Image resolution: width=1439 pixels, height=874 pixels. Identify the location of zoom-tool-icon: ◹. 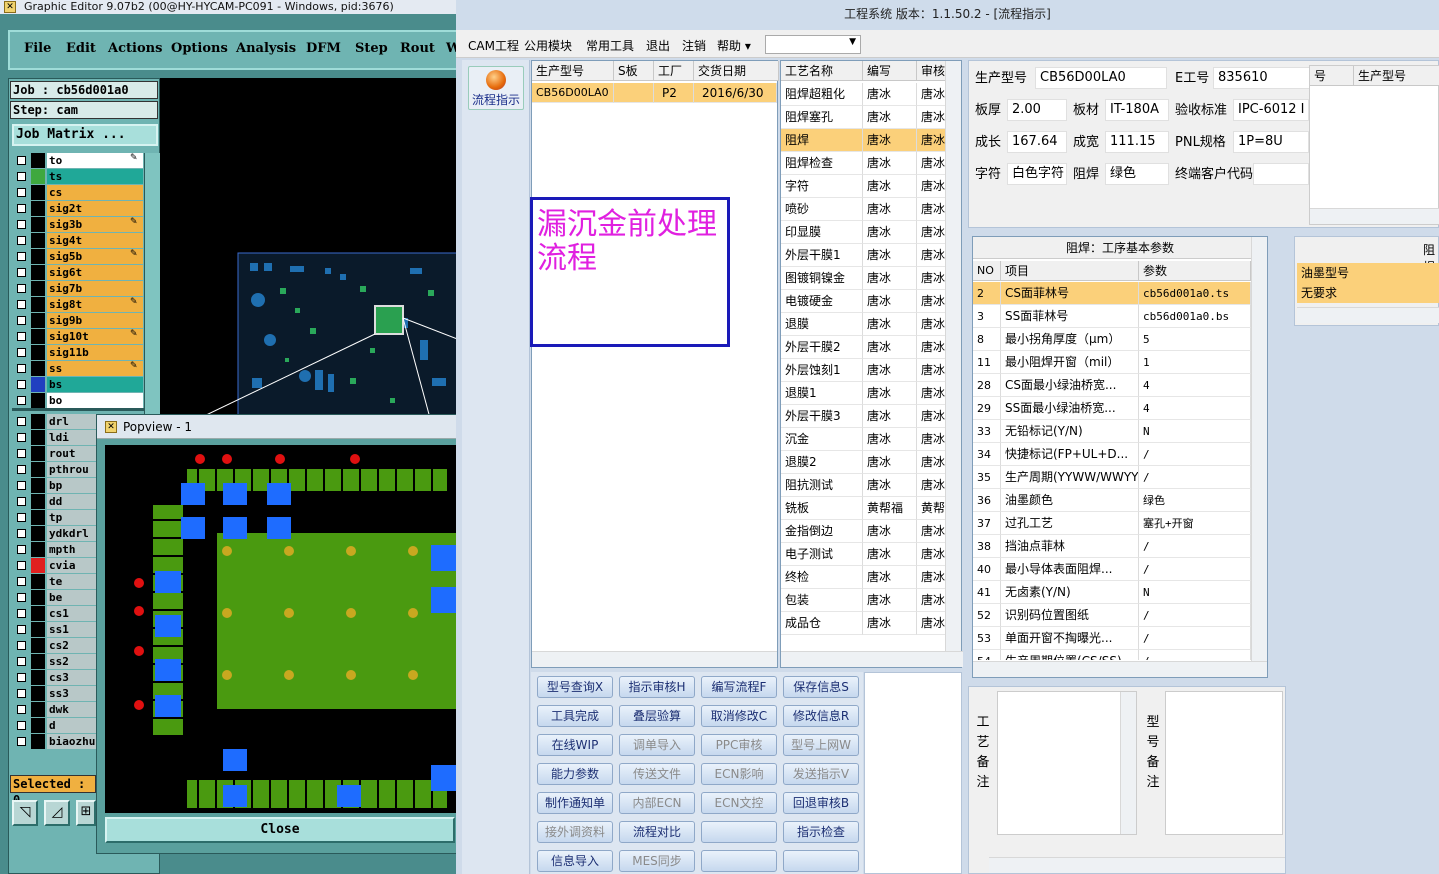
(25, 813).